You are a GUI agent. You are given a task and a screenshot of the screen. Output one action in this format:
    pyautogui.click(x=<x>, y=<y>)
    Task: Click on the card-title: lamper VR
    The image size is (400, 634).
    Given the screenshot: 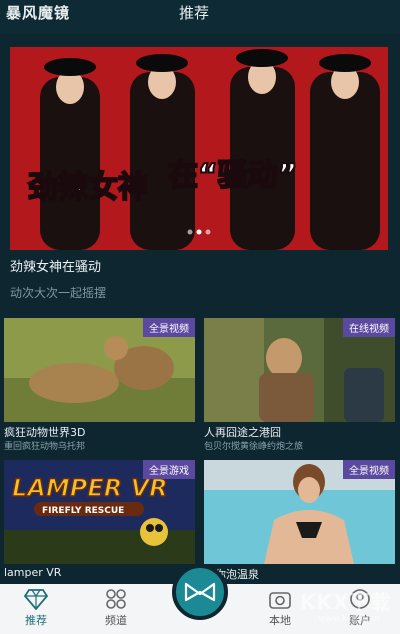 What is the action you would take?
    pyautogui.click(x=33, y=572)
    